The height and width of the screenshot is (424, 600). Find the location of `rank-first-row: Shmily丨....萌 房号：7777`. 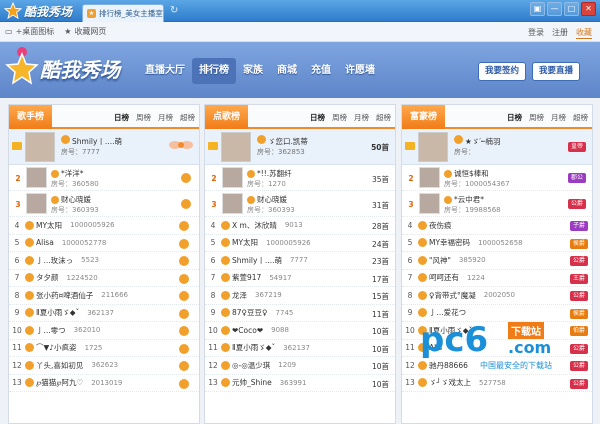

rank-first-row: Shmily丨....萌 房号：7777 is located at coordinates (104, 147).